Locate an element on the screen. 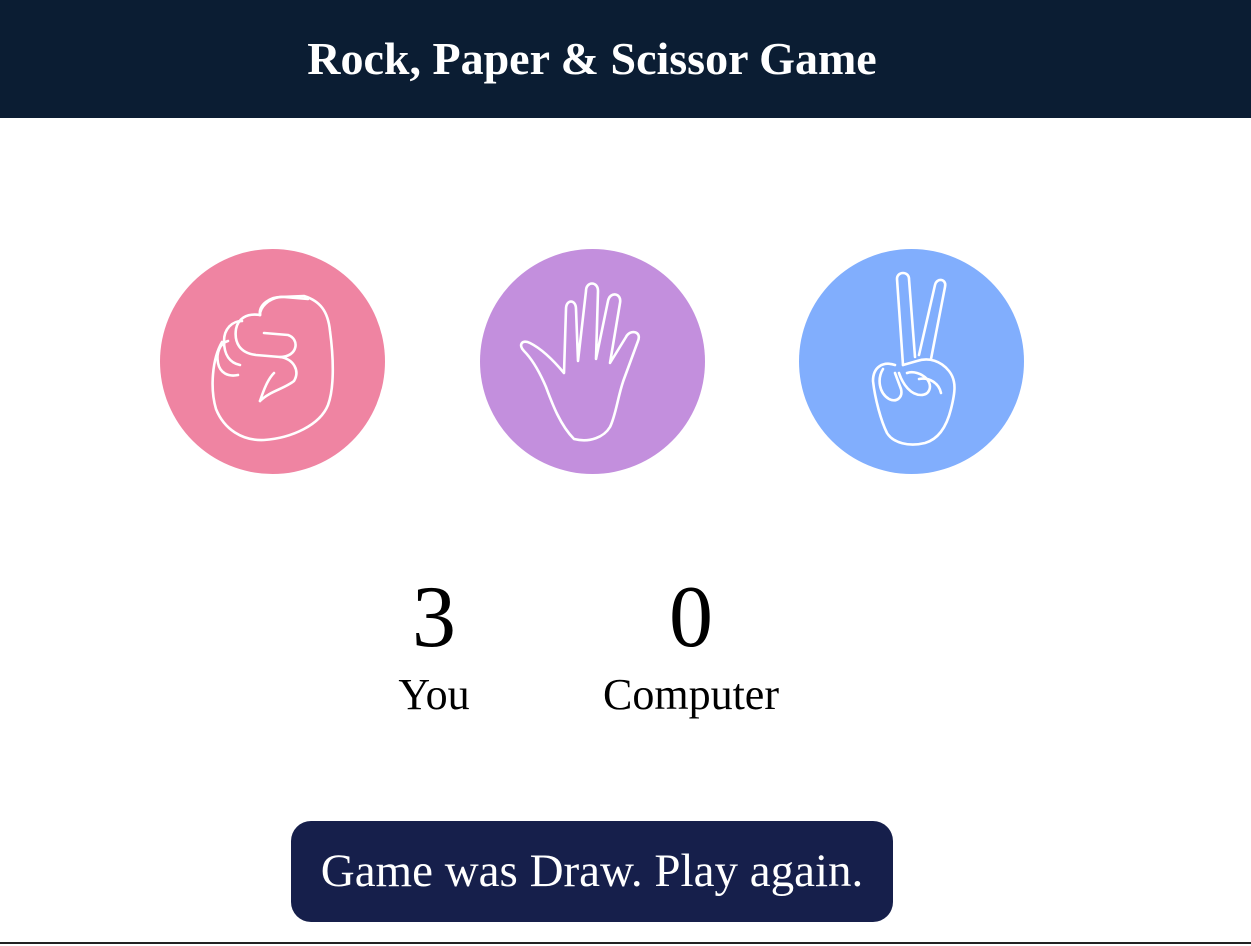 This screenshot has width=1251, height=946. peace-hand-icon is located at coordinates (913, 358).